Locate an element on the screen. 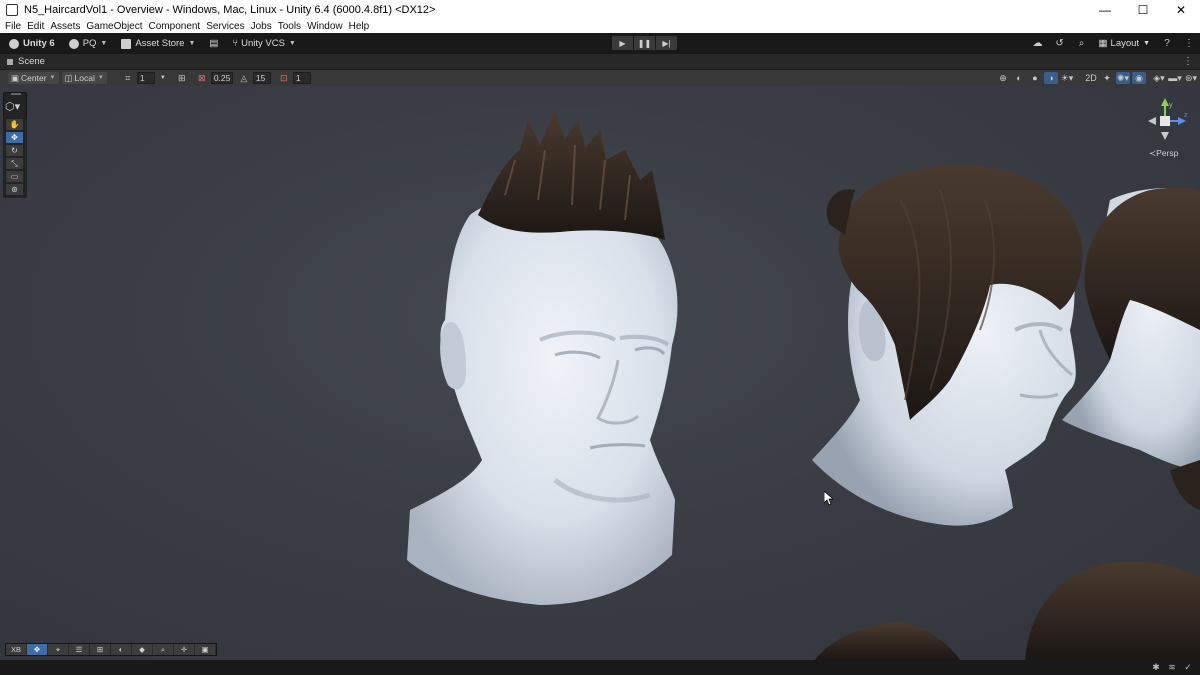 Image resolution: width=1200 pixels, height=675 pixels. pause-icon: ❚❚ is located at coordinates (644, 43).